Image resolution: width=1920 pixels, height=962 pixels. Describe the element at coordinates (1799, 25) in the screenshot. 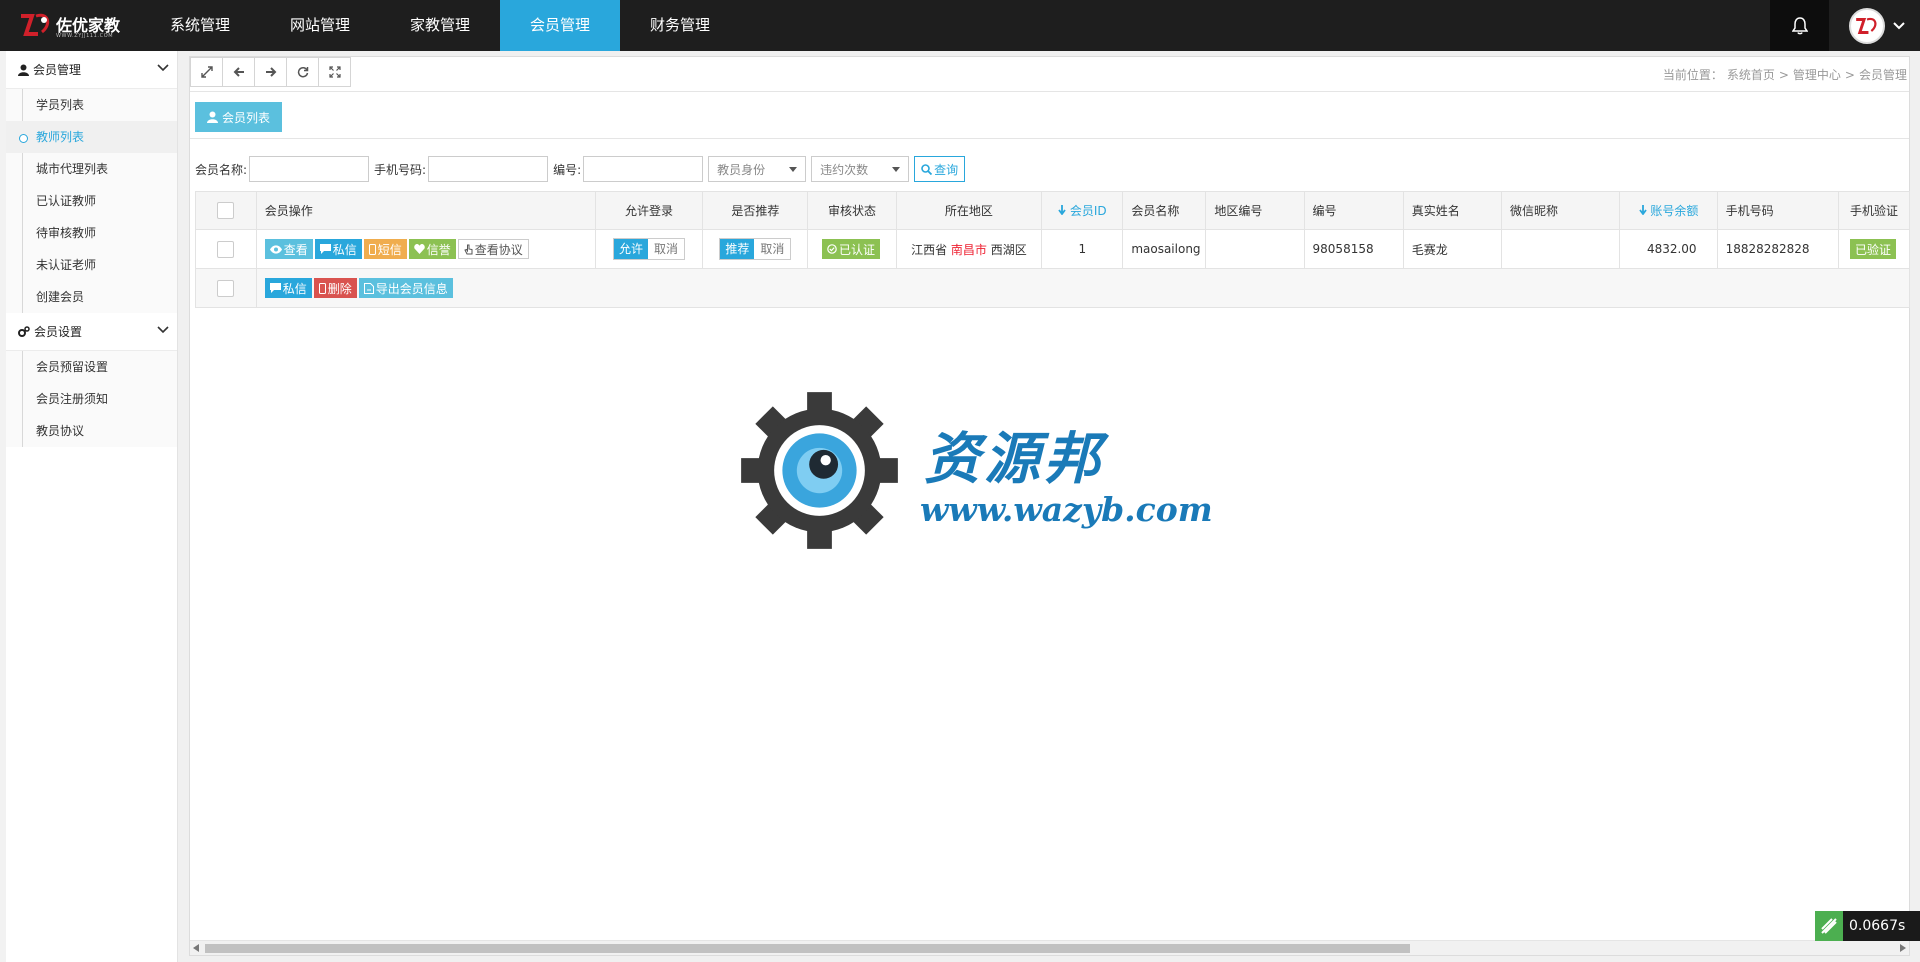

I see `notifications-button` at that location.